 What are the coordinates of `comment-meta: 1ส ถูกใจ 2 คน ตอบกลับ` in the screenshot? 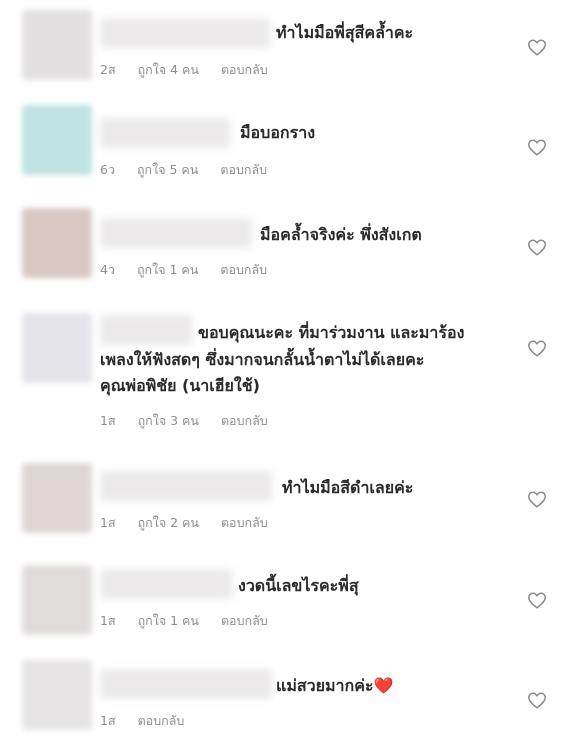 It's located at (193, 523).